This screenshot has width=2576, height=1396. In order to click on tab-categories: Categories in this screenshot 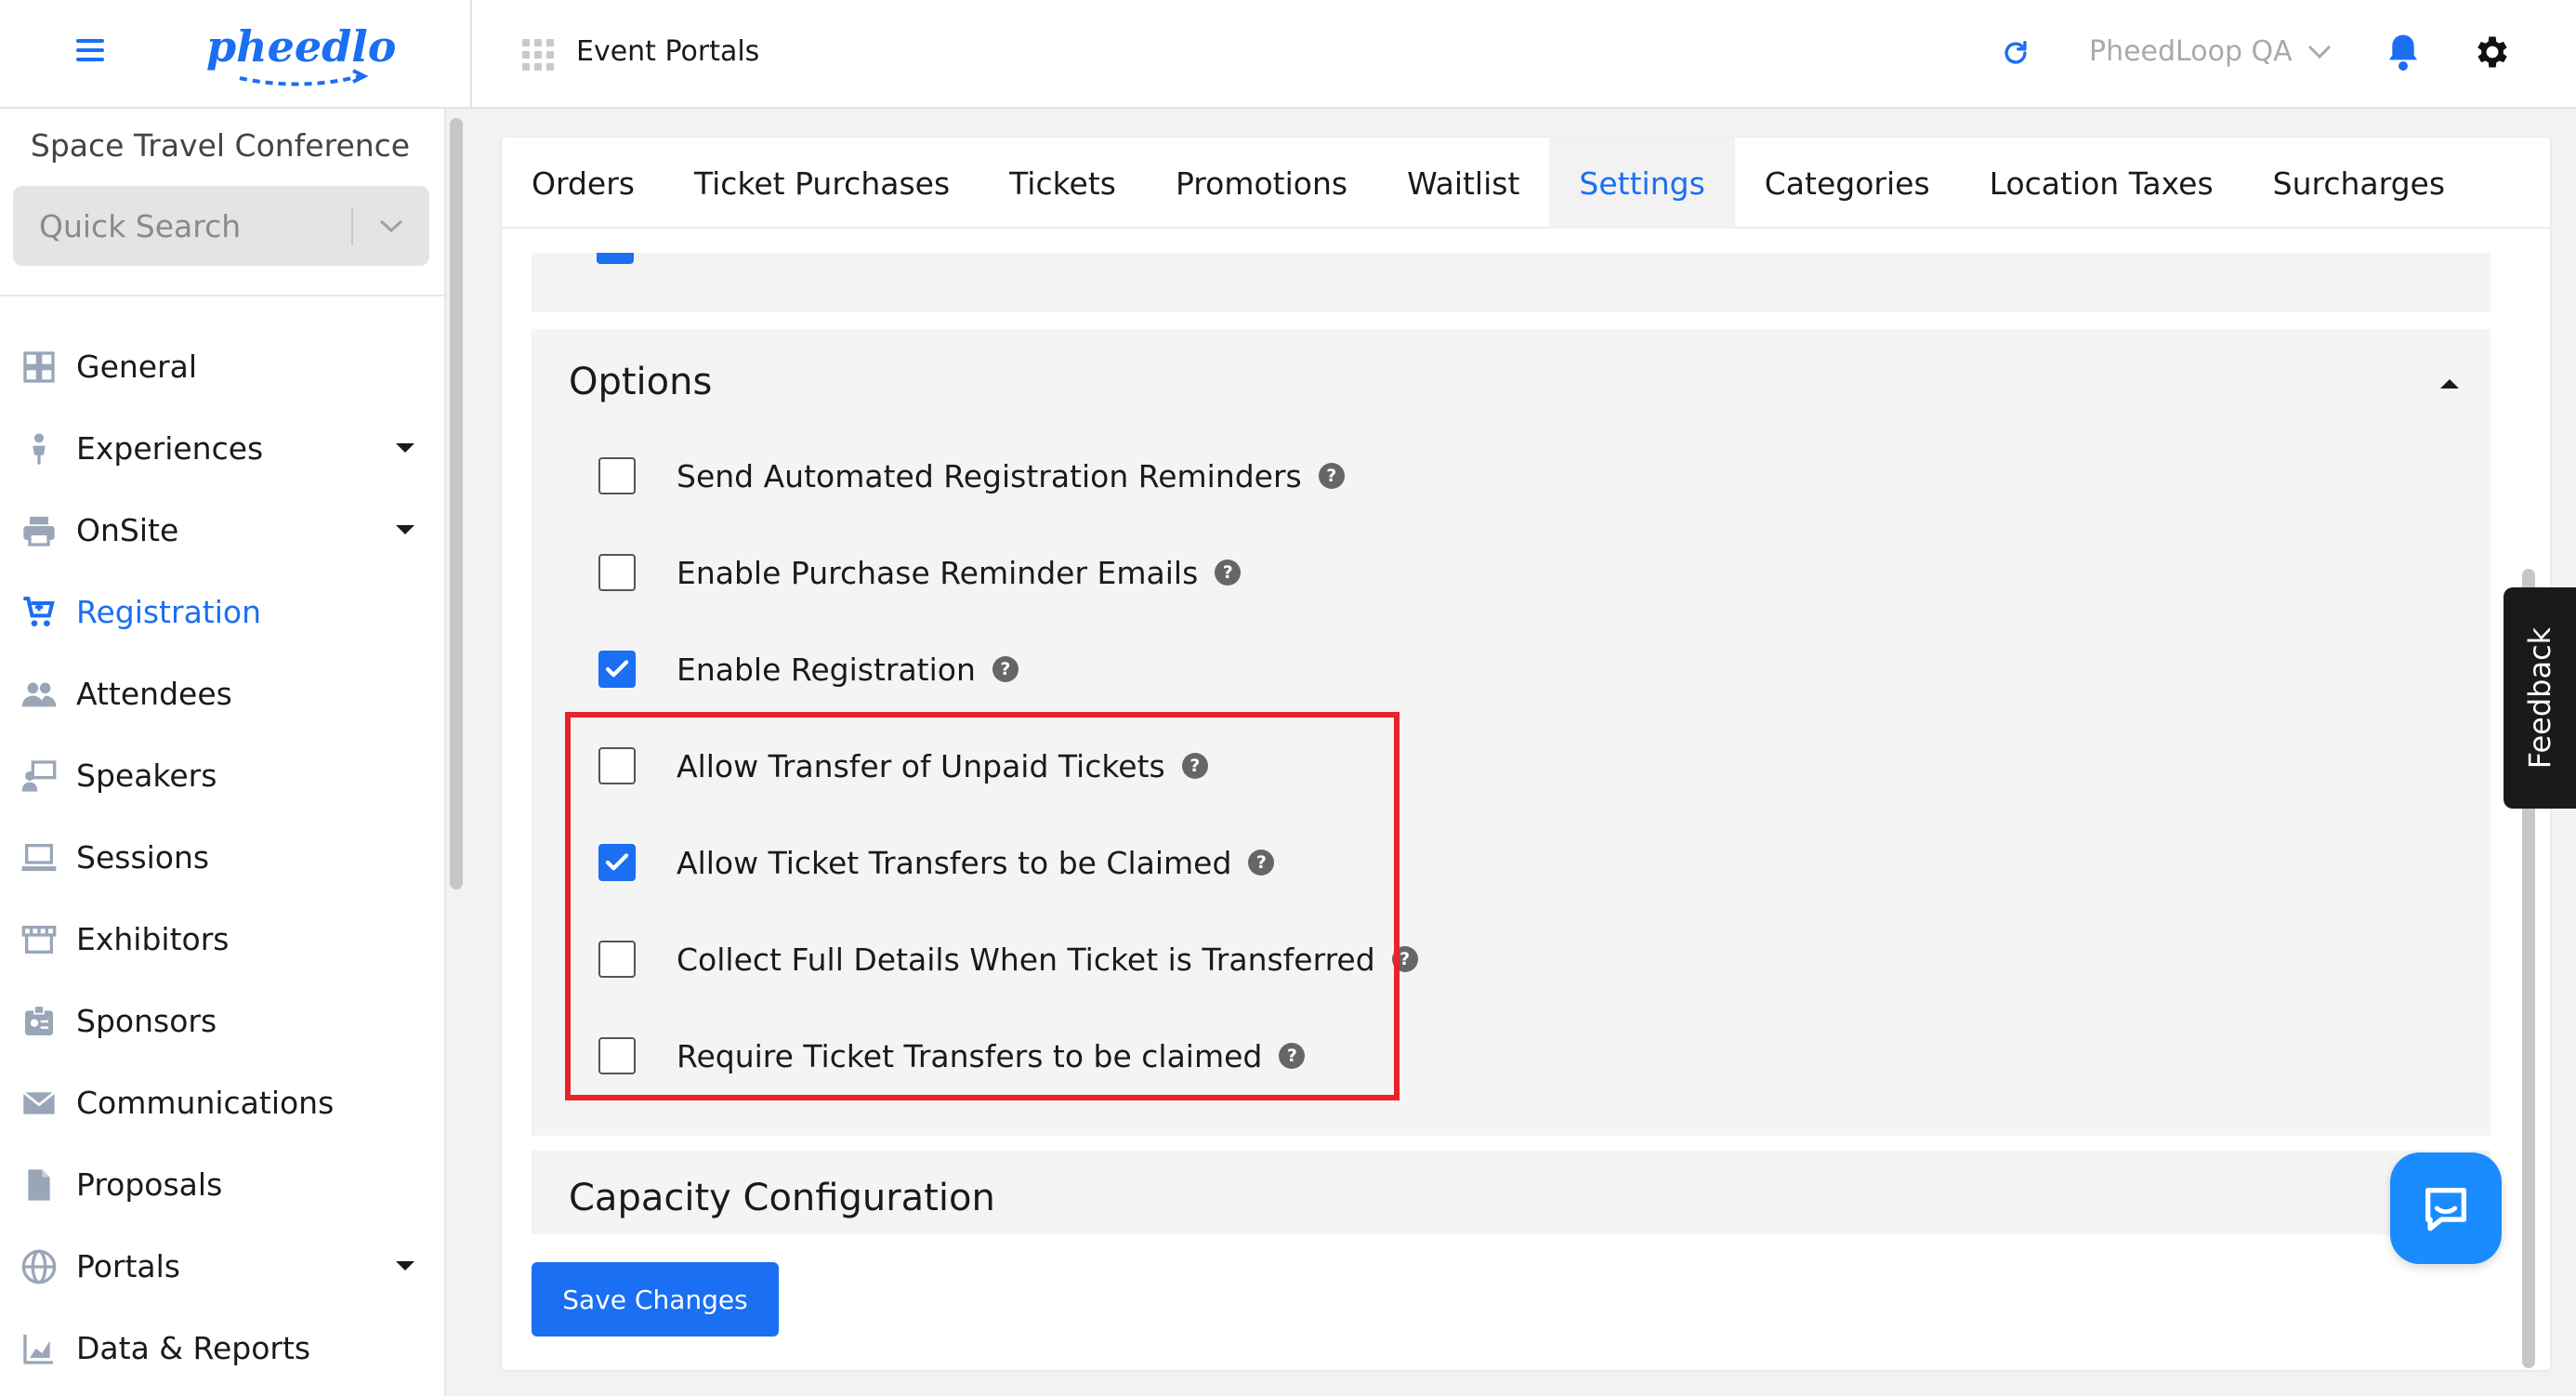, I will do `click(1847, 183)`.